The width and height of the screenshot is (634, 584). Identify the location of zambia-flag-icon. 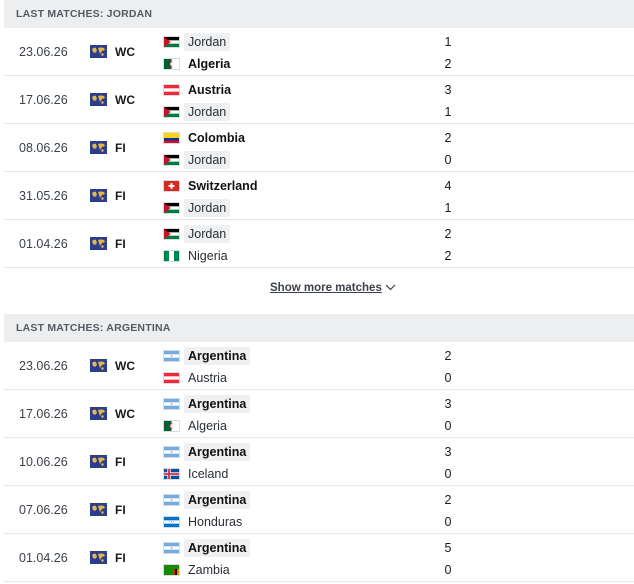
(171, 570).